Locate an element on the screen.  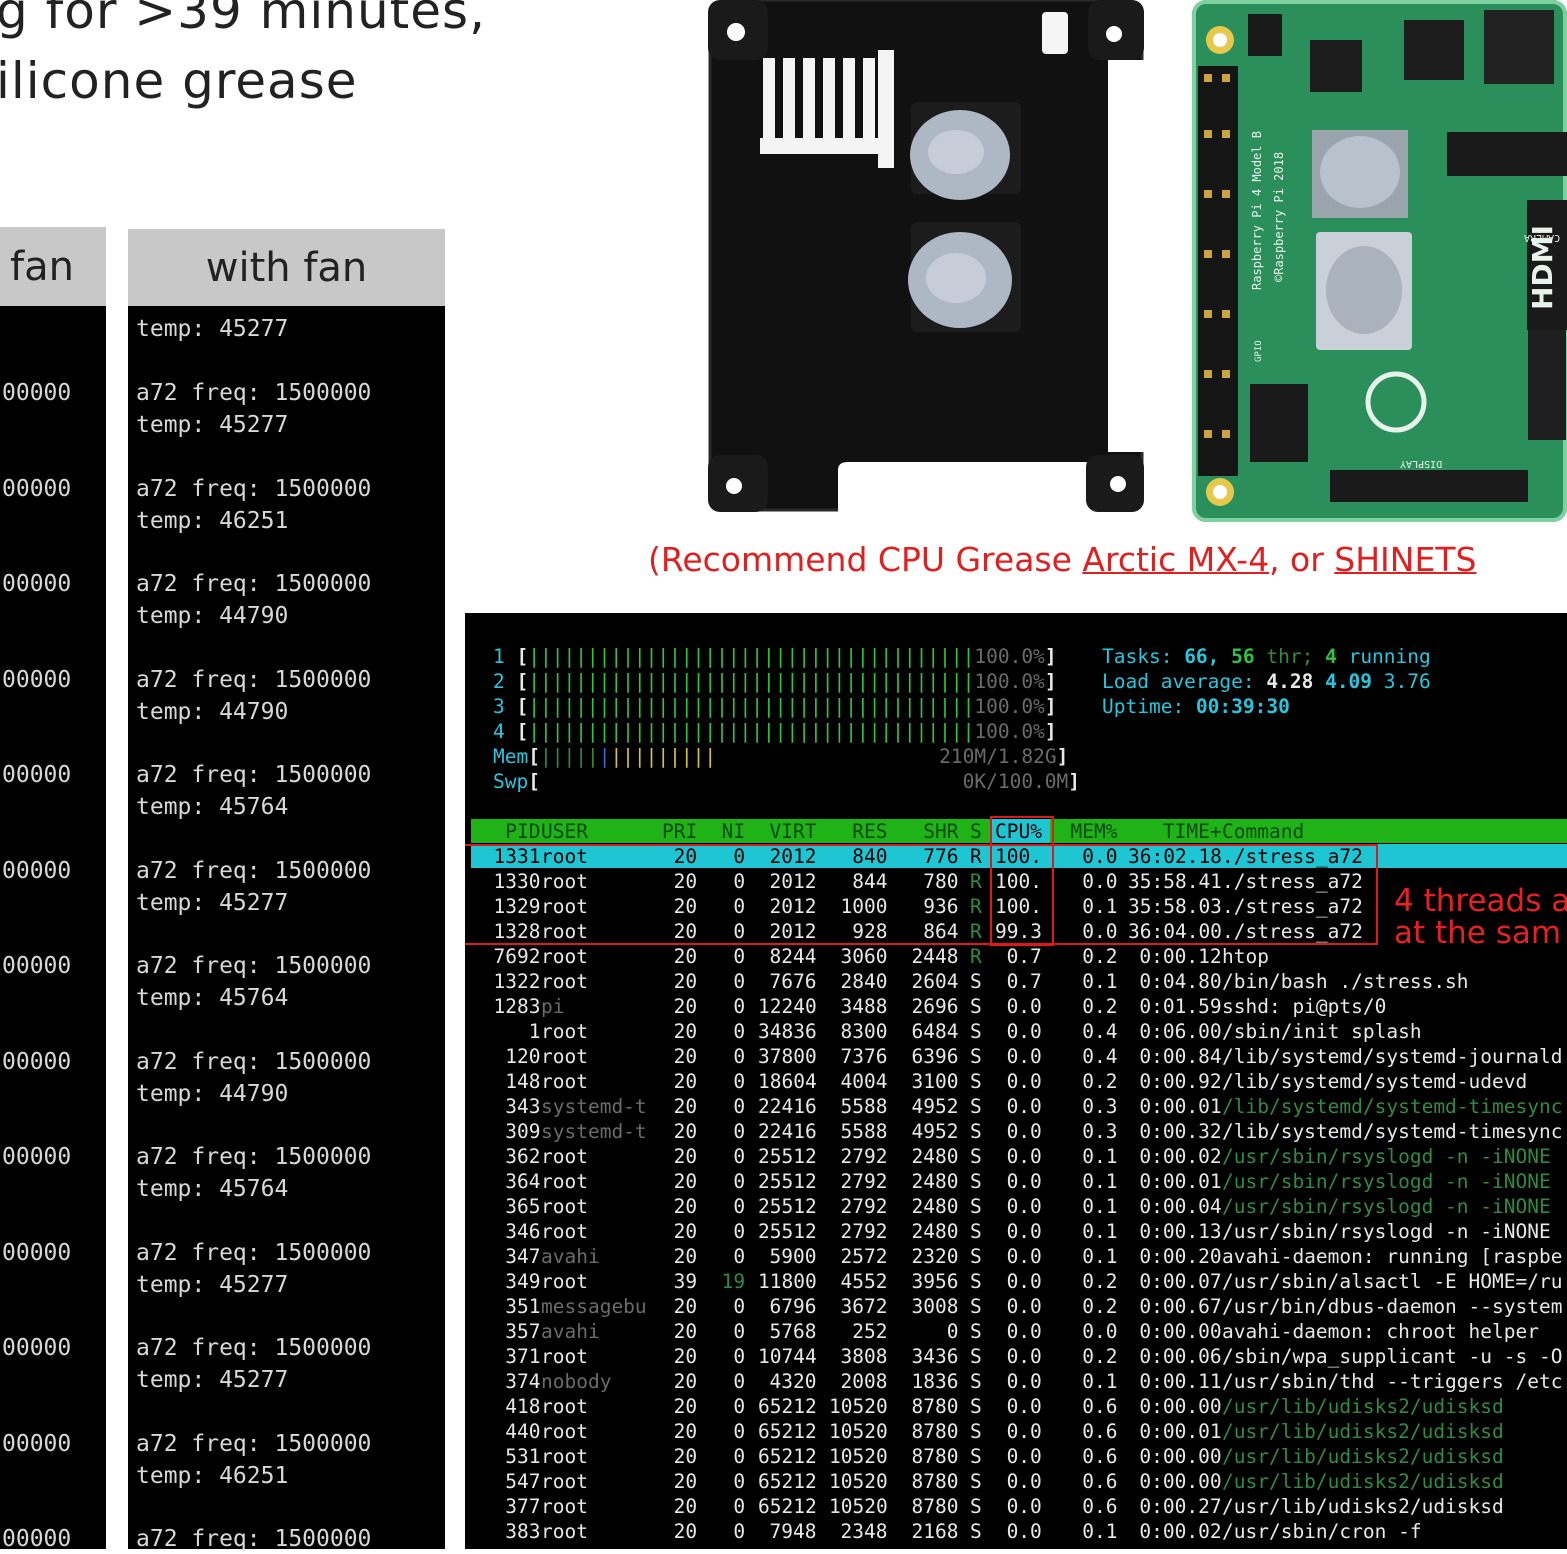
load-15min: 3.76 is located at coordinates (1407, 681).